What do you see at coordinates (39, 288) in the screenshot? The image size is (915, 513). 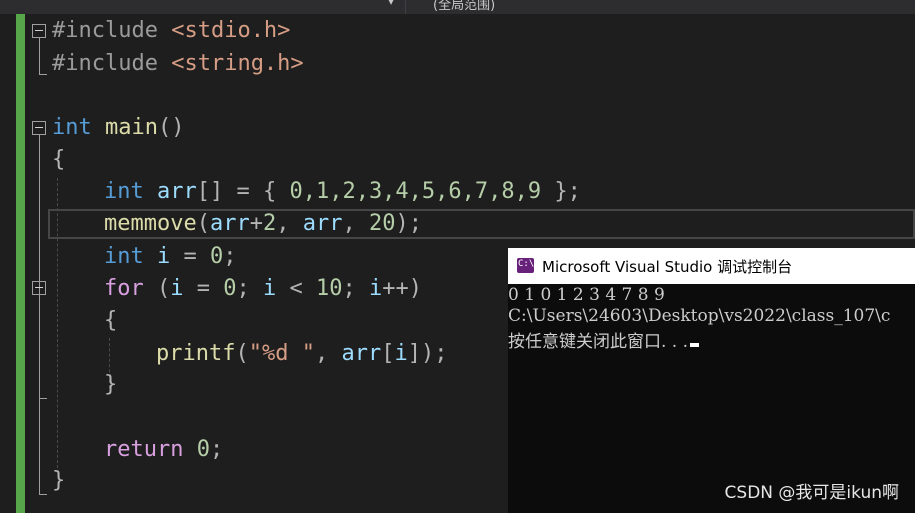 I see `collapse-for-icon` at bounding box center [39, 288].